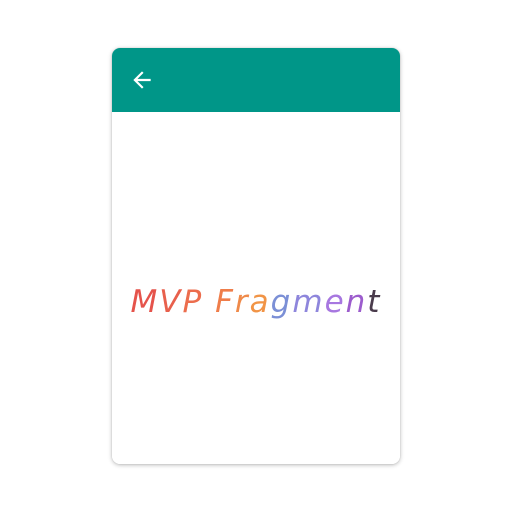  What do you see at coordinates (356, 302) in the screenshot?
I see `title-letter: n` at bounding box center [356, 302].